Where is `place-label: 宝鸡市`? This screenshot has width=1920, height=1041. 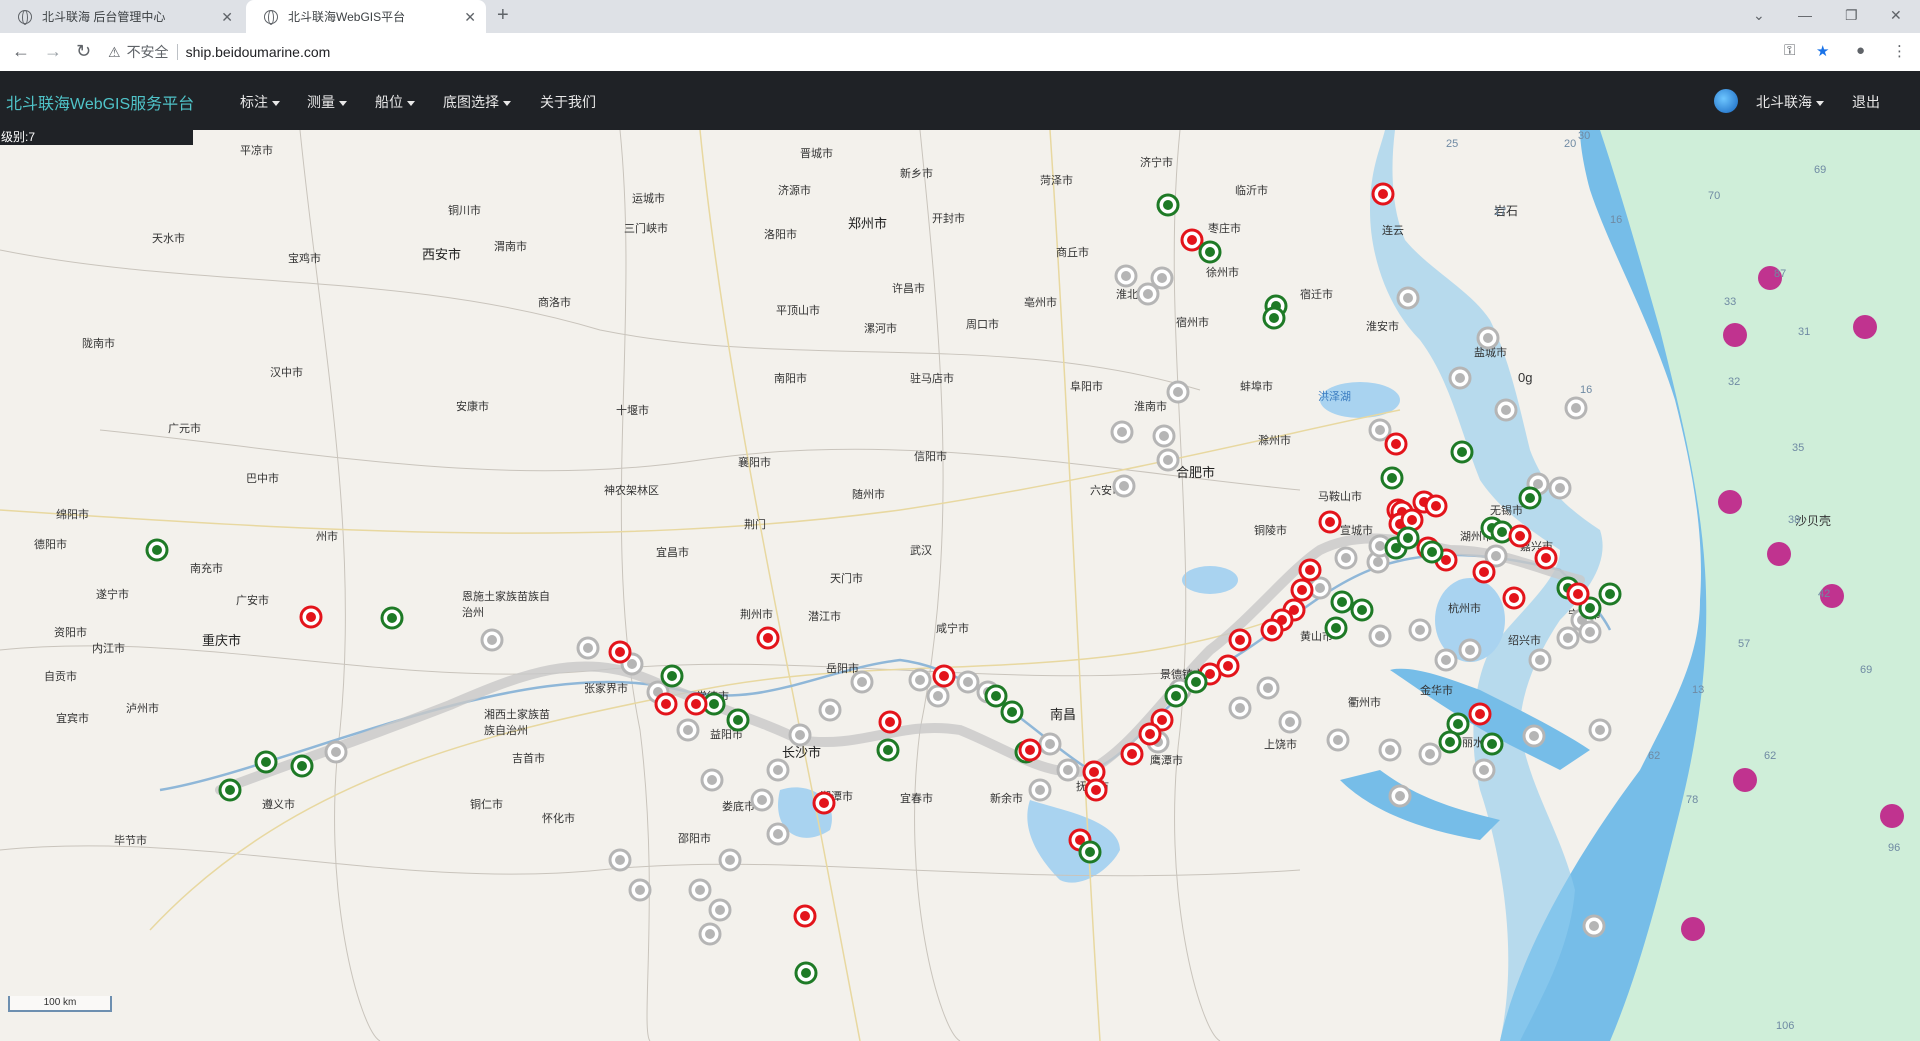 place-label: 宝鸡市 is located at coordinates (304, 259).